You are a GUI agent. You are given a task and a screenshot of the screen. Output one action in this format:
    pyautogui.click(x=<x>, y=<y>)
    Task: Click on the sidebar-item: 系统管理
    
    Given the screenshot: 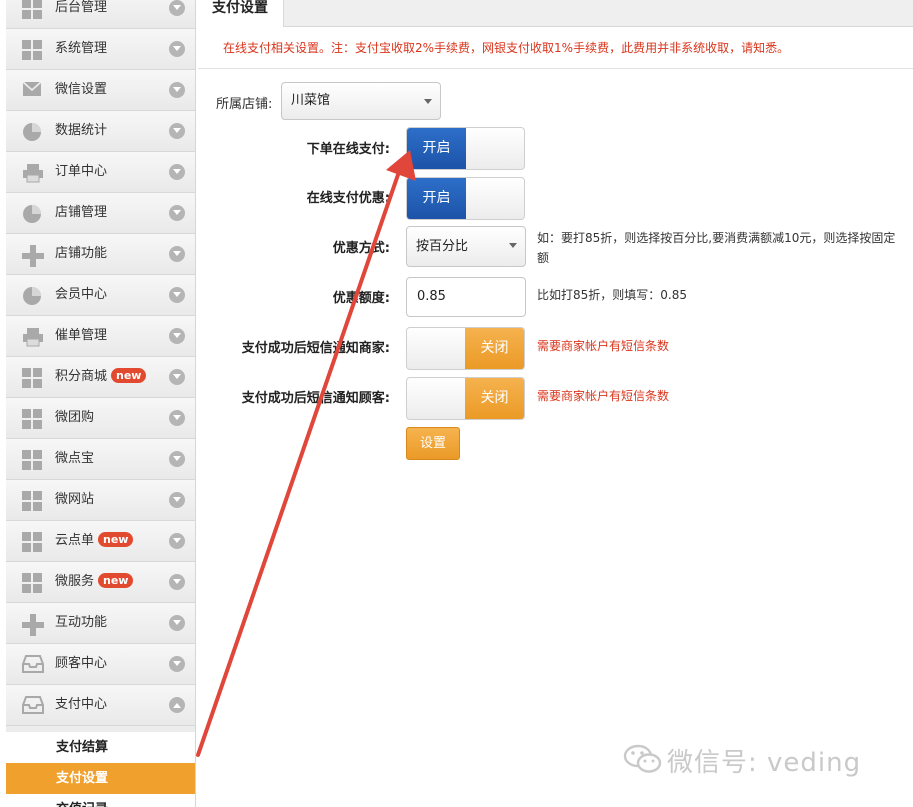 What is the action you would take?
    pyautogui.click(x=100, y=49)
    